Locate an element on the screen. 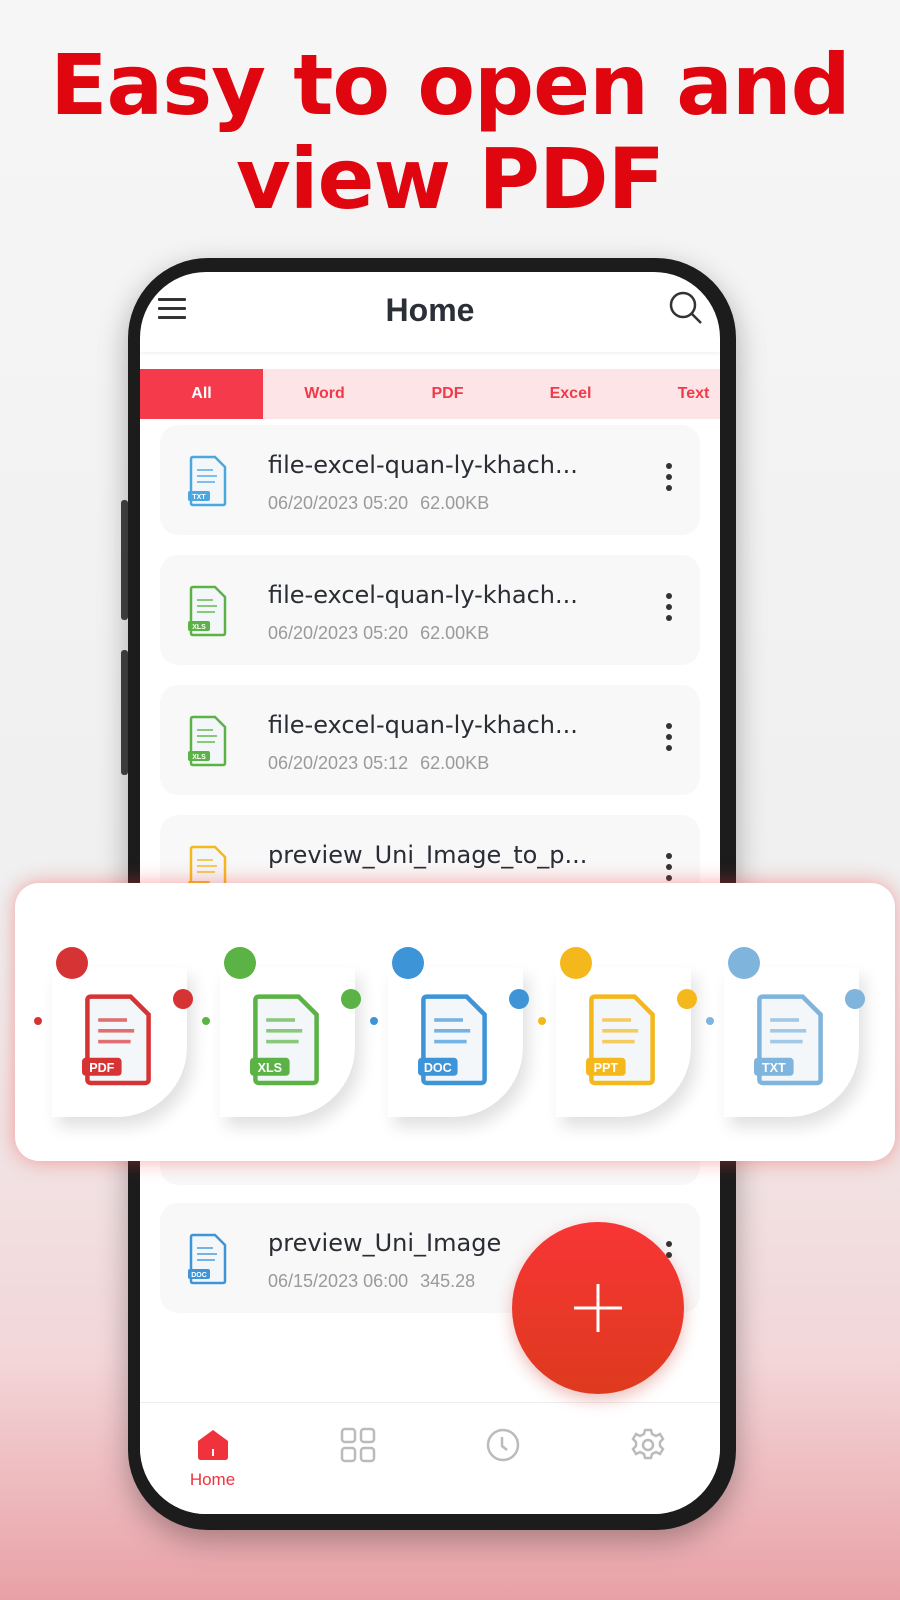  nav-recent is located at coordinates (502, 1458).